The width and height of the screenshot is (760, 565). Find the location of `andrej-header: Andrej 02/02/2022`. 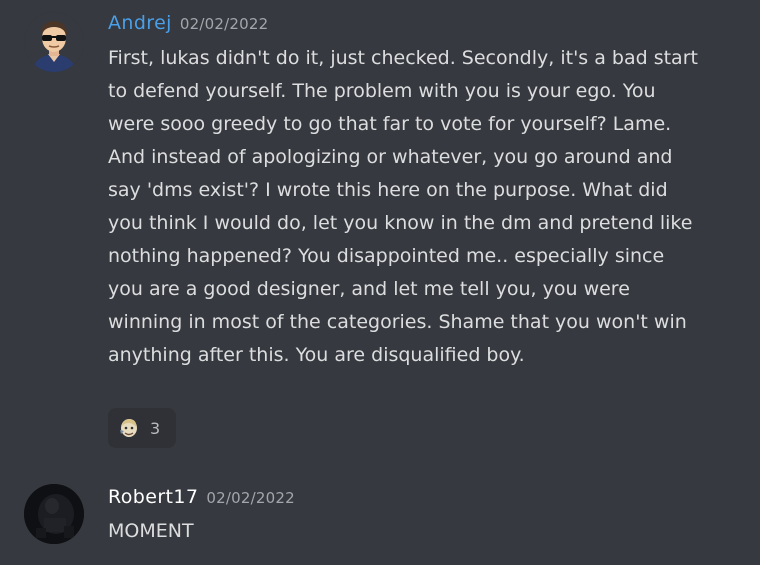

andrej-header: Andrej 02/02/2022 is located at coordinates (188, 23).